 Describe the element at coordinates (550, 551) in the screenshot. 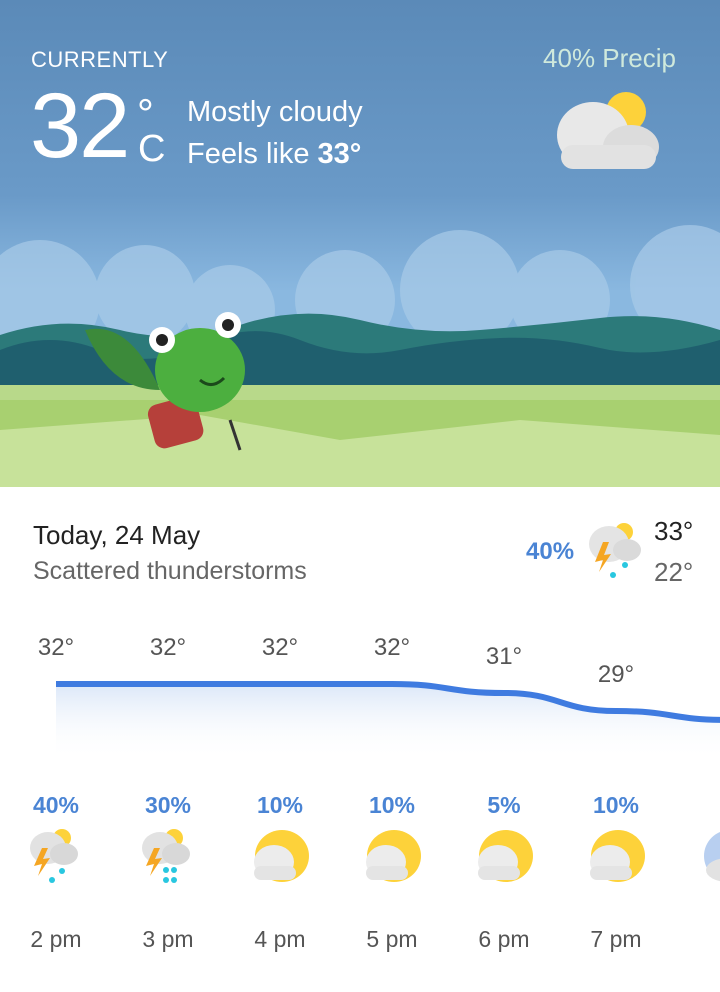

I see `today-precip: 40%` at that location.